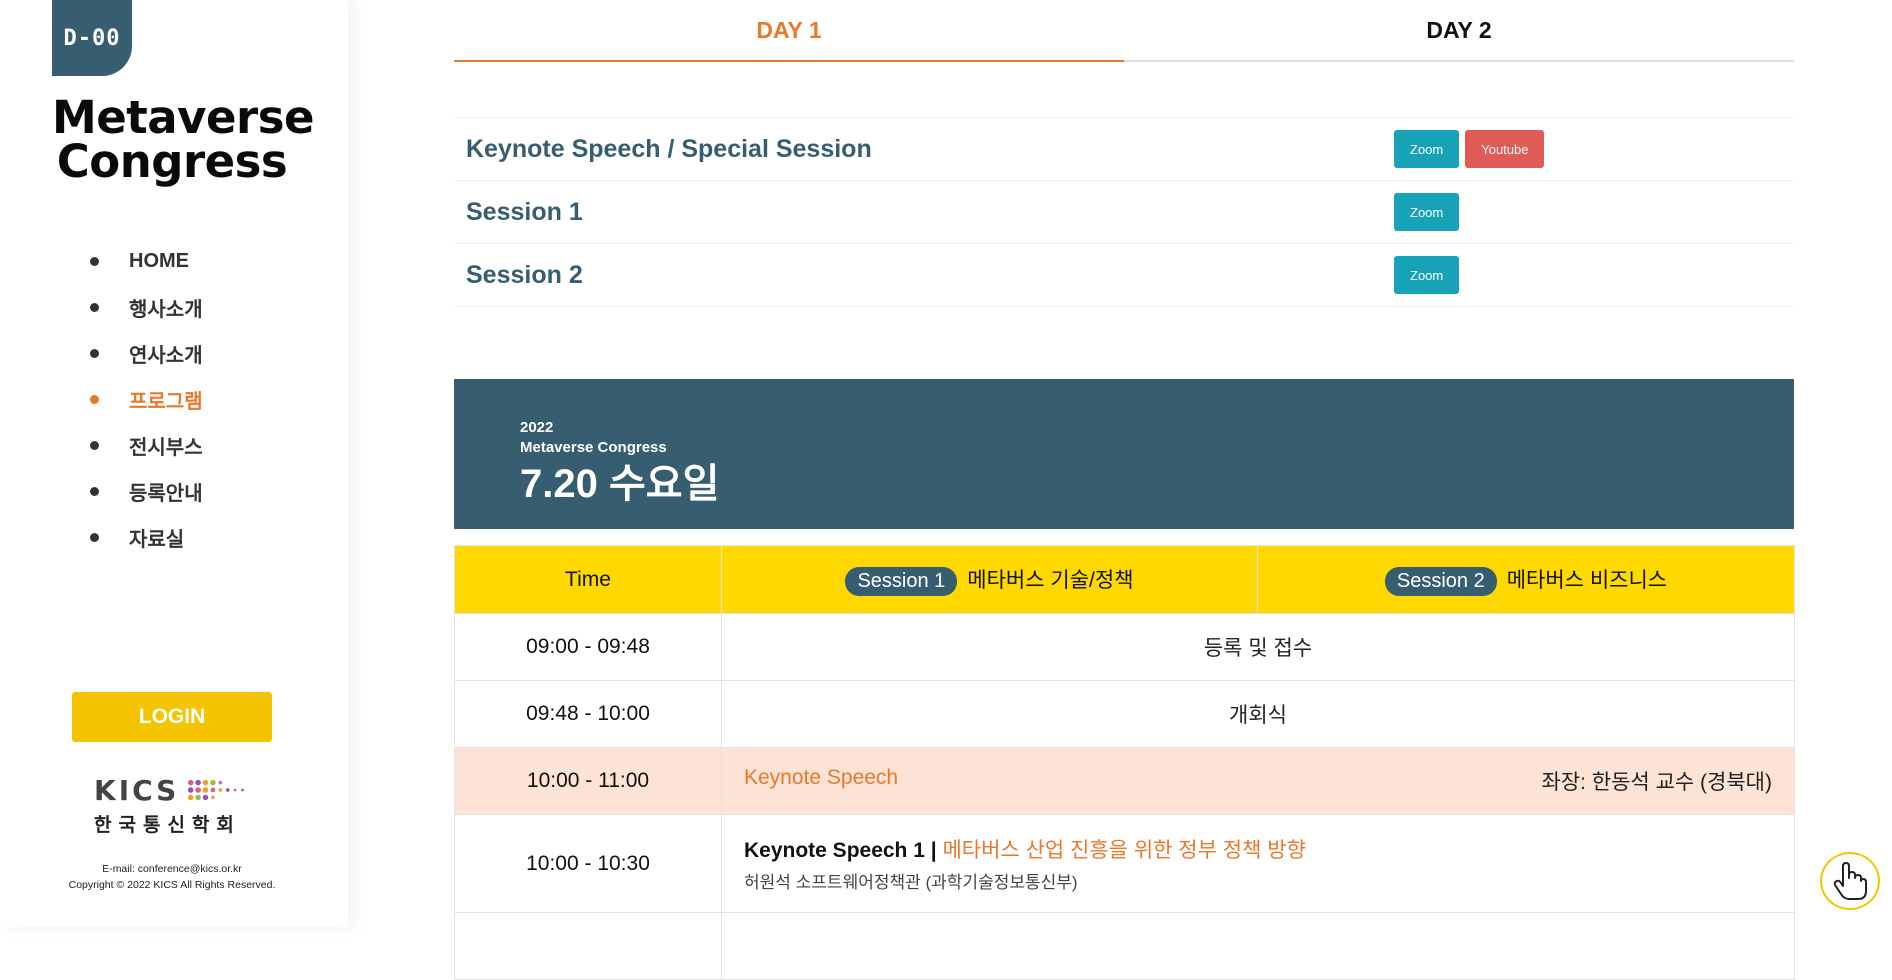  What do you see at coordinates (901, 581) in the screenshot?
I see `session-1-pill: Session 1` at bounding box center [901, 581].